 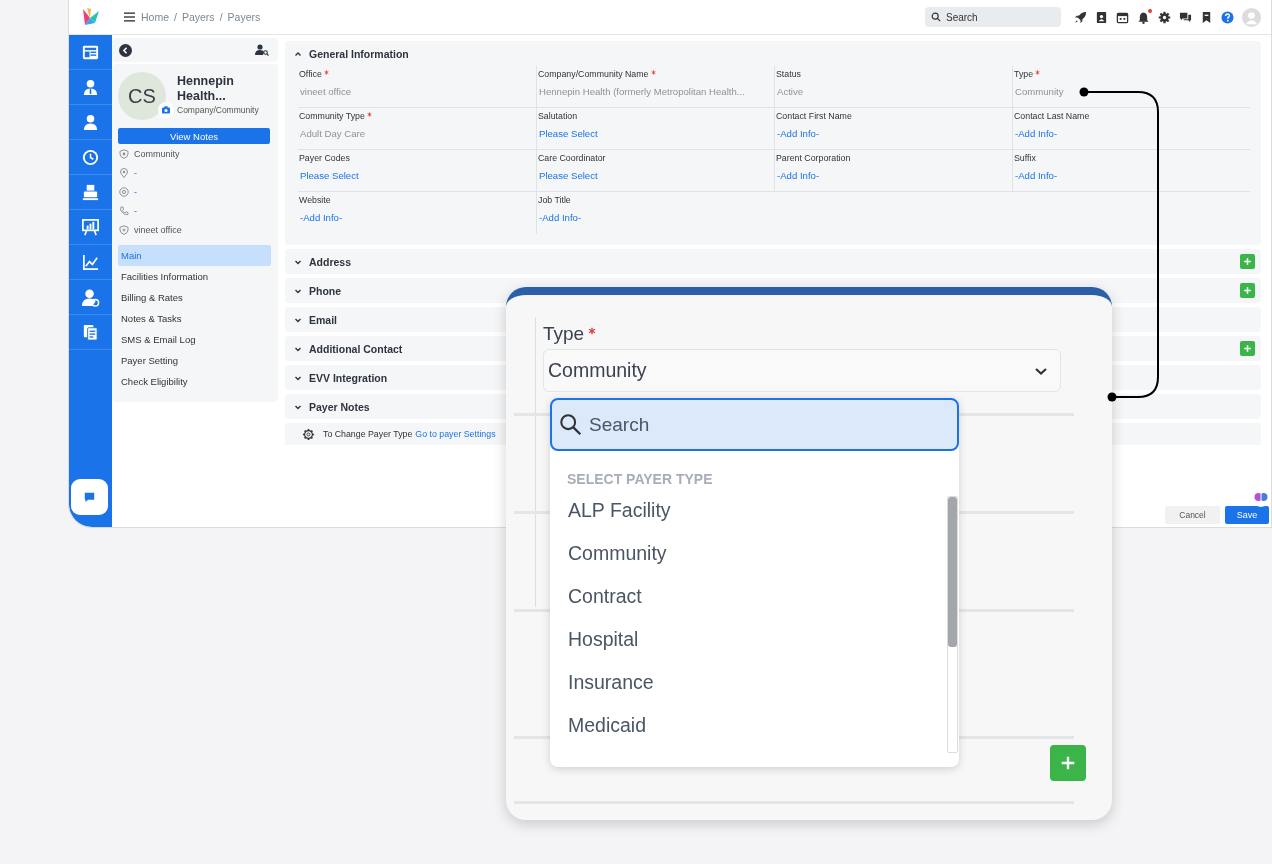 I want to click on payer-role: Company/Community, so click(x=218, y=110).